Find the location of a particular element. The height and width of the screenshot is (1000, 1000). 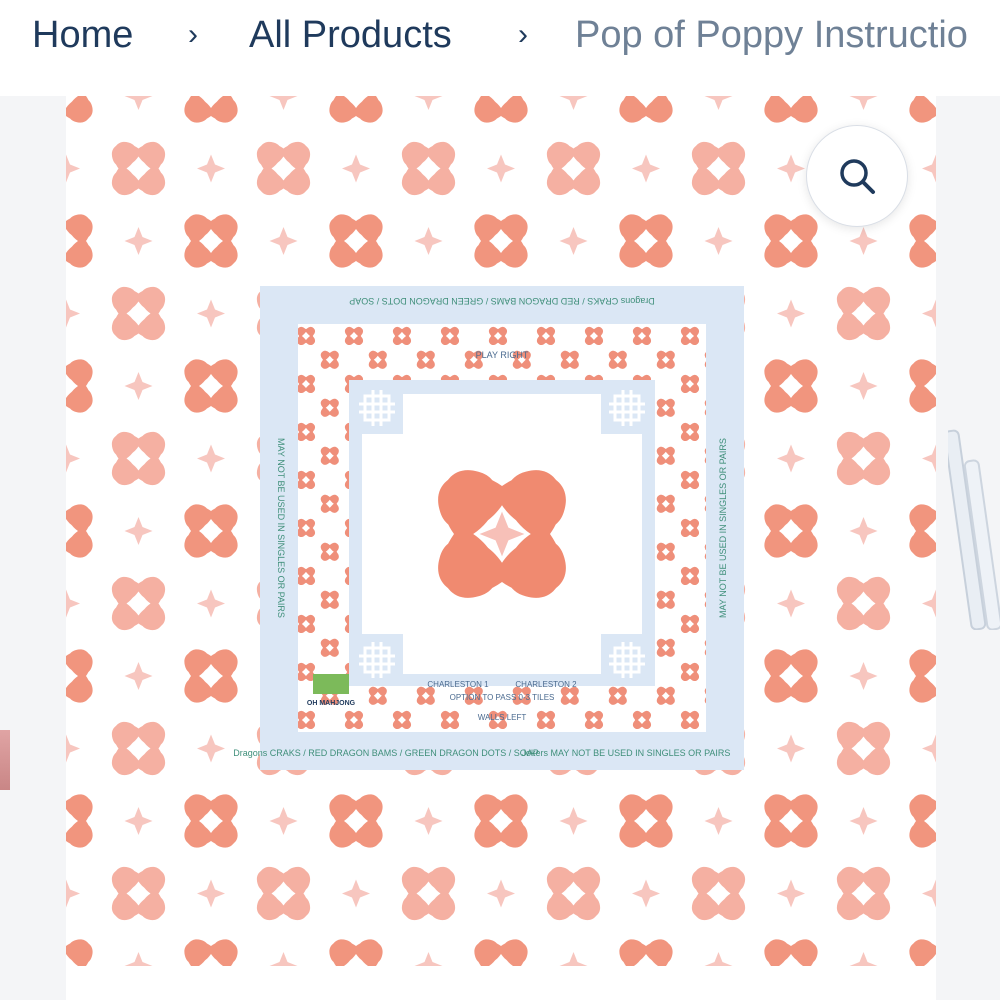

oh-mahjong-logo: OH MAHJONG is located at coordinates (331, 690).